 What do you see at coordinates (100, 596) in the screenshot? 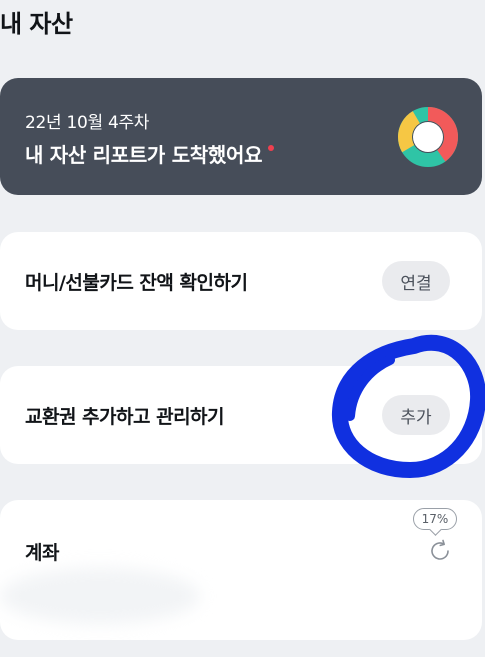
I see `blurred-area` at bounding box center [100, 596].